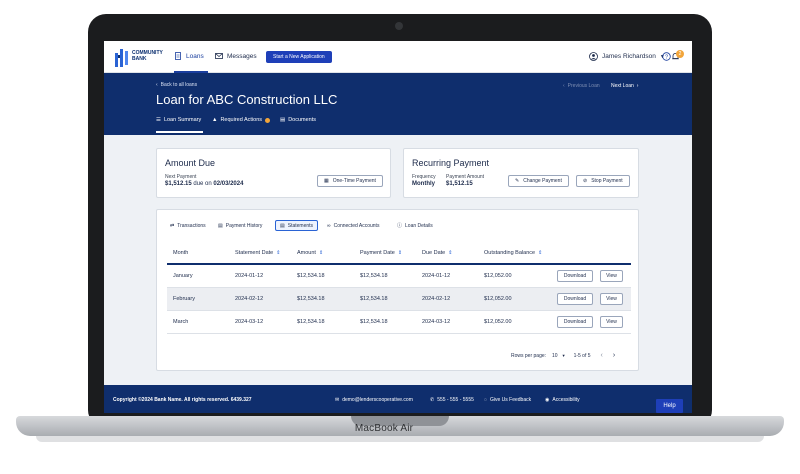  I want to click on cell-payment-date: $12,534.18, so click(374, 299).